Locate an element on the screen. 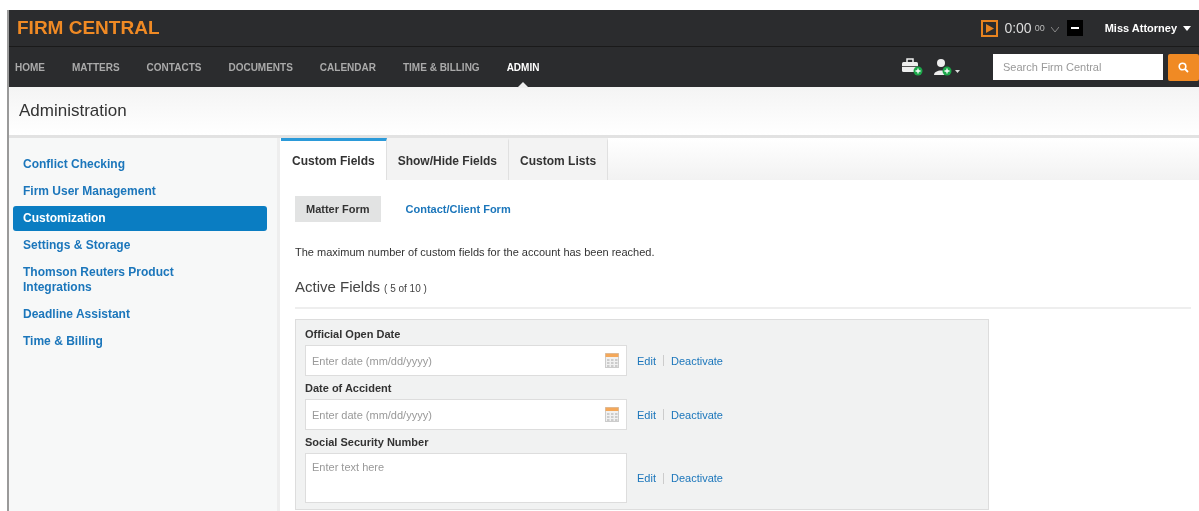 The width and height of the screenshot is (1199, 511). nav-tab: CONTACTS is located at coordinates (174, 67).